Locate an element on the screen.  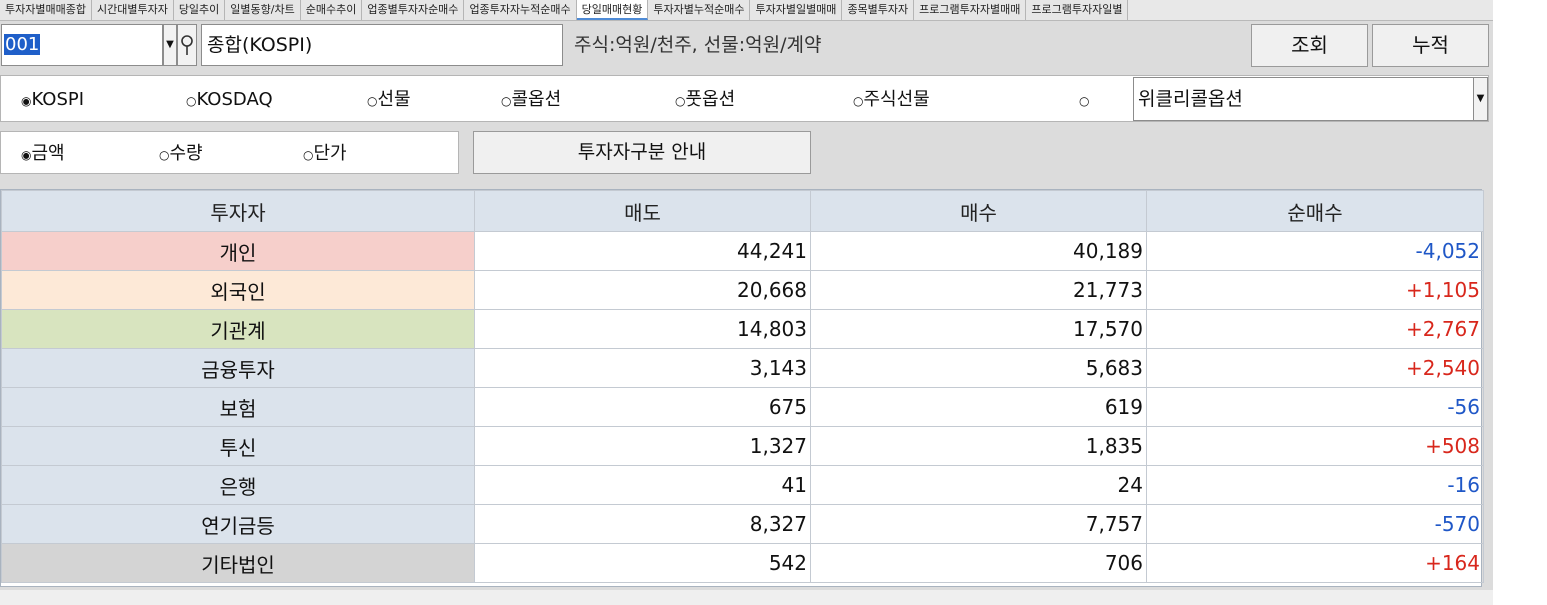
investor-guide-button: 투자자구분 안내 is located at coordinates (642, 152).